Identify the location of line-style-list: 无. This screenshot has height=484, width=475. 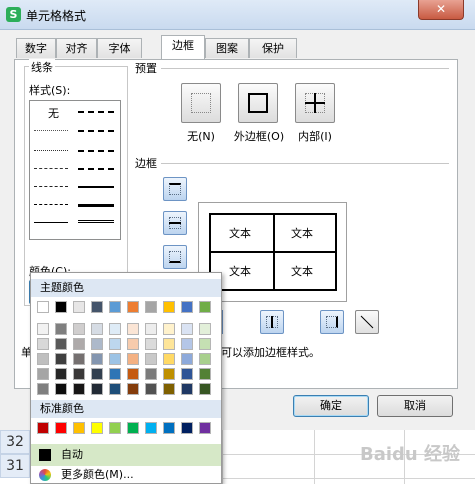
(75, 170).